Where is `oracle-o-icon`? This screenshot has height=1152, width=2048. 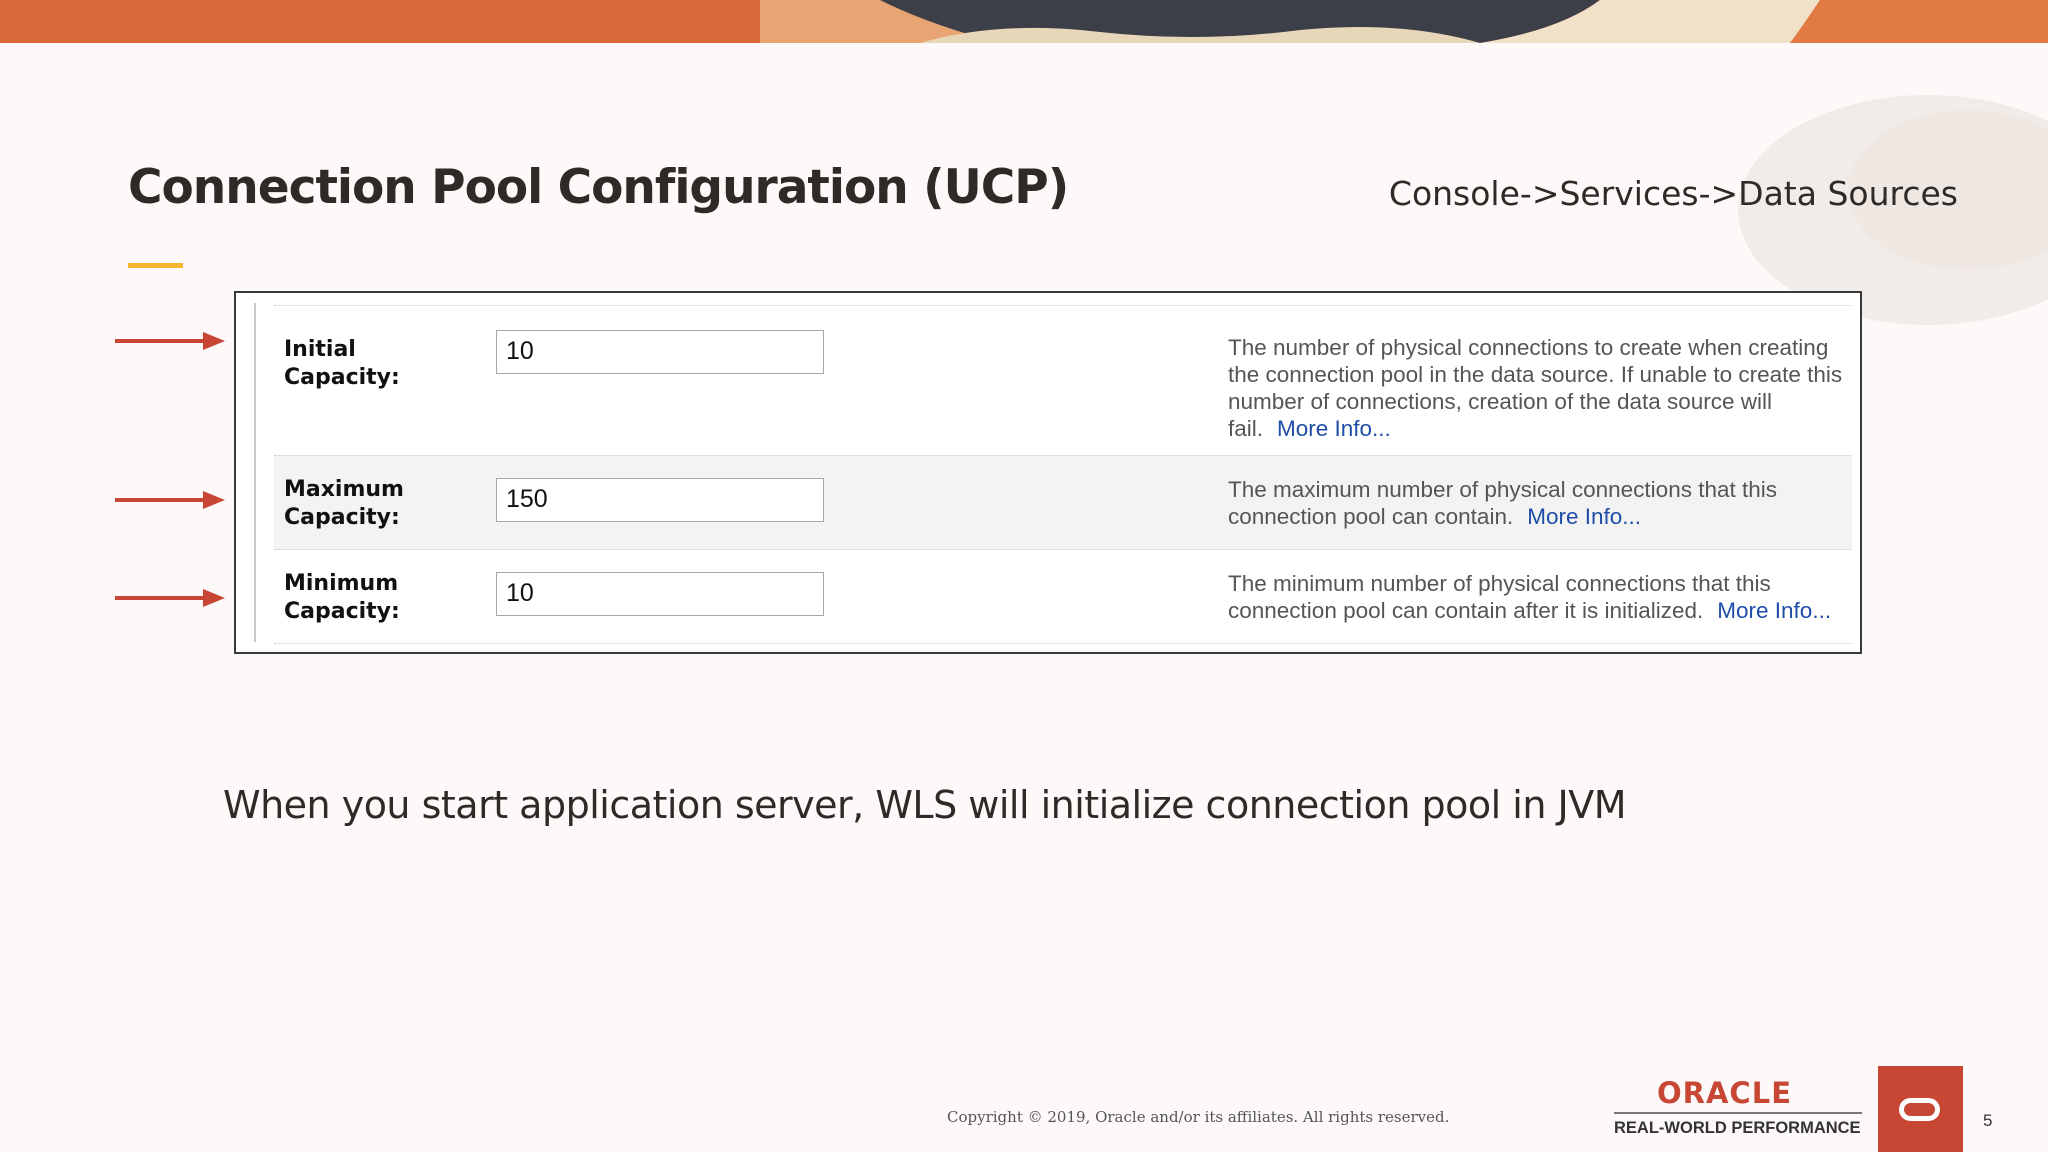
oracle-o-icon is located at coordinates (1920, 1109).